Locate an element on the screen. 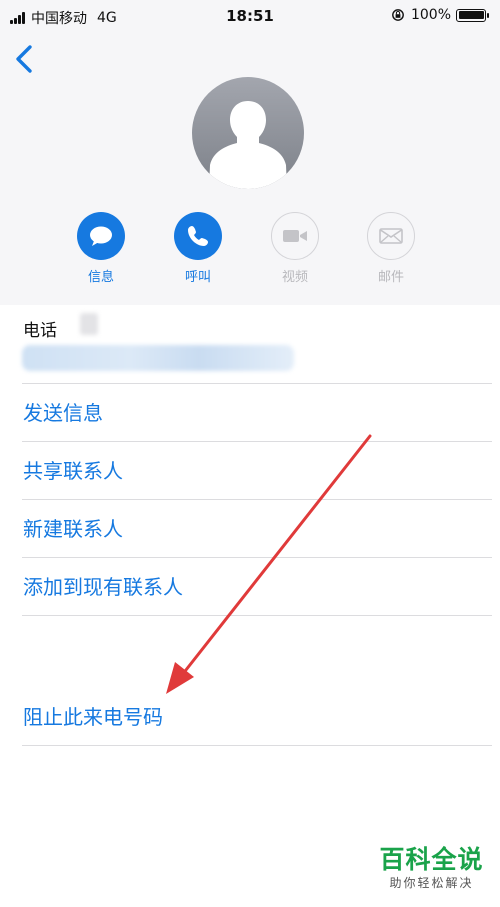 The width and height of the screenshot is (500, 907). message-bubble-icon is located at coordinates (101, 236).